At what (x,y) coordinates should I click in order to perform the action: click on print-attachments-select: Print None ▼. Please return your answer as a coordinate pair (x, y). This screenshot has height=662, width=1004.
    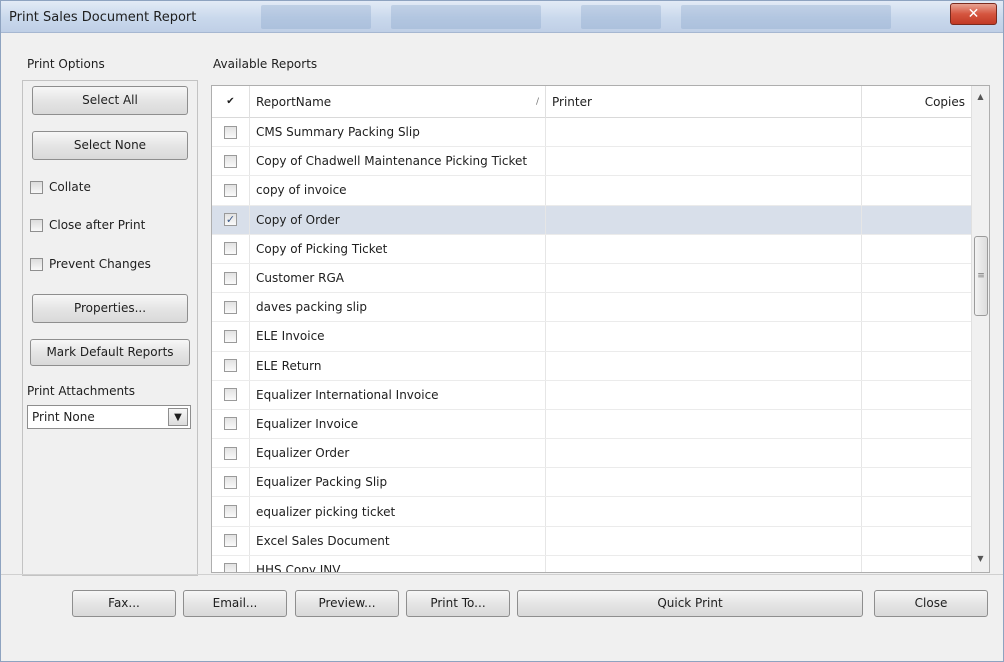
    Looking at the image, I should click on (109, 417).